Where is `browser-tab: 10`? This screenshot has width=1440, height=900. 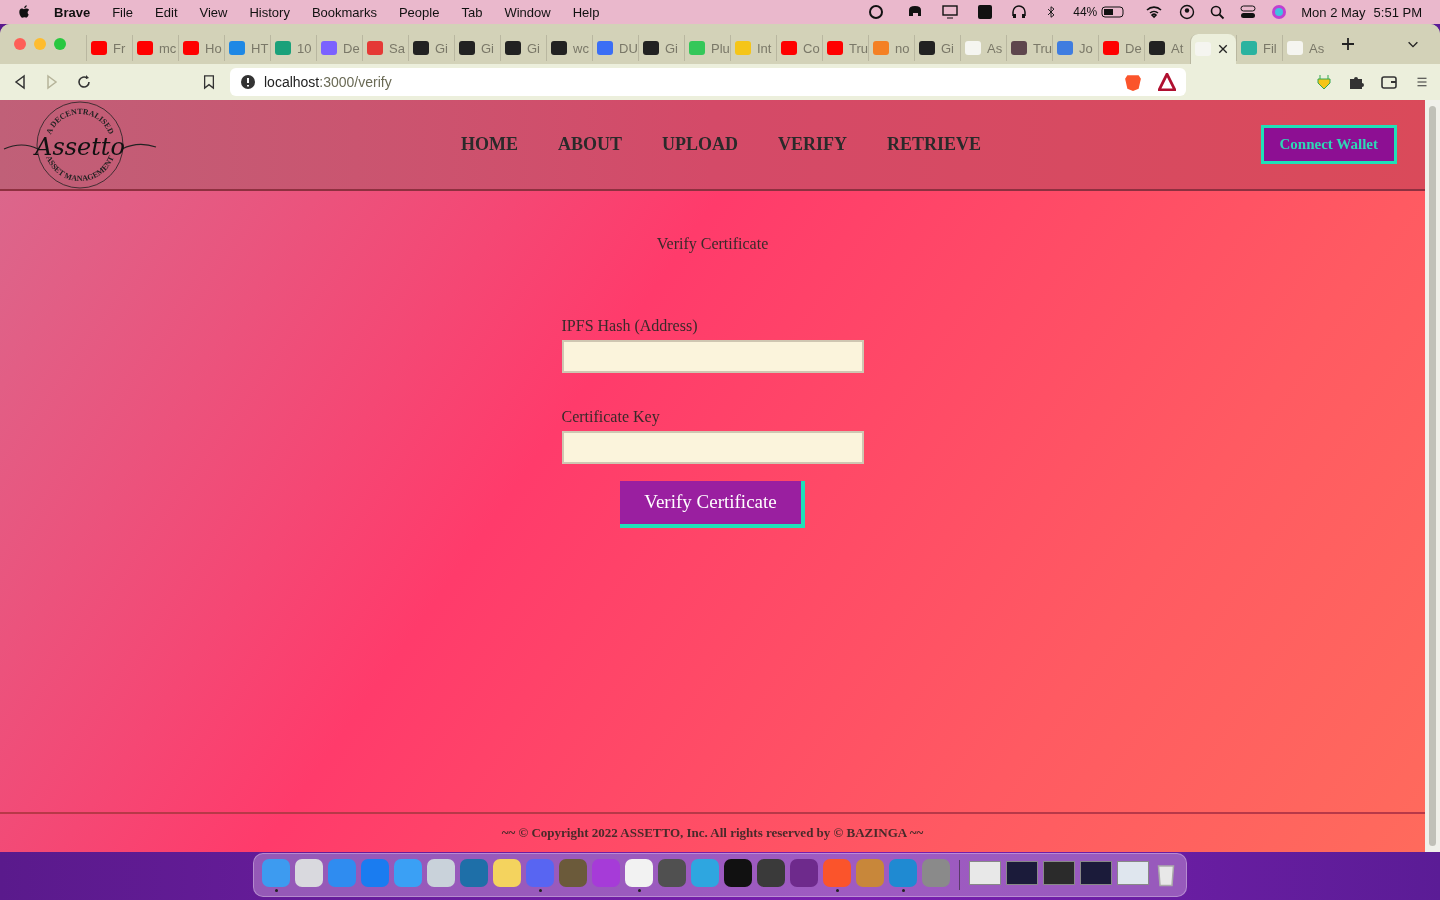
browser-tab: 10 is located at coordinates (293, 48).